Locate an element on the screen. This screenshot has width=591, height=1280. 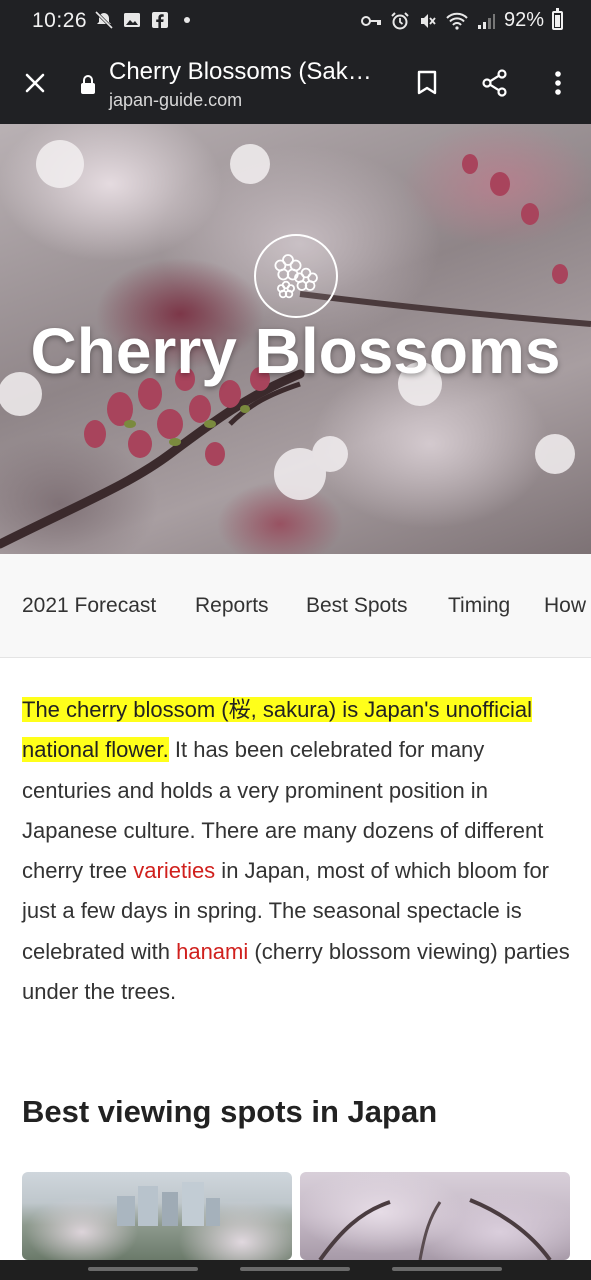
more-options-button is located at coordinates (558, 83).